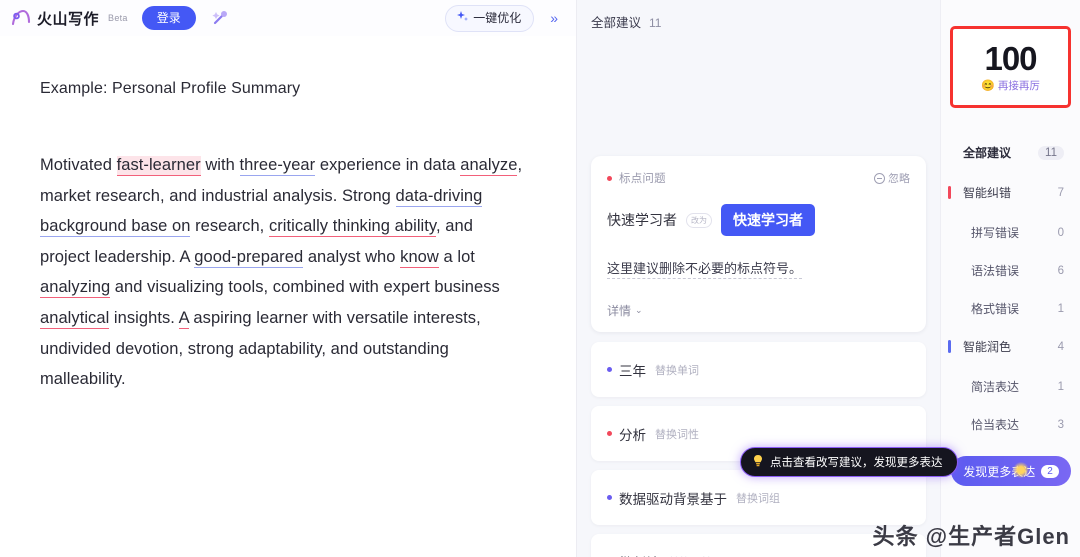 Image resolution: width=1080 pixels, height=557 pixels. I want to click on category-label: 拼写错误, so click(995, 233).